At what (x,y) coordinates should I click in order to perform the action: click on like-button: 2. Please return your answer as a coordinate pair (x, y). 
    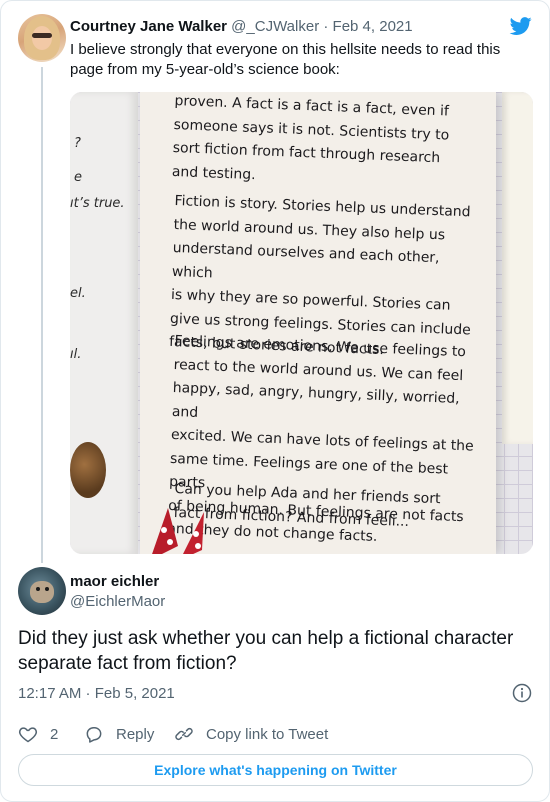
    Looking at the image, I should click on (38, 734).